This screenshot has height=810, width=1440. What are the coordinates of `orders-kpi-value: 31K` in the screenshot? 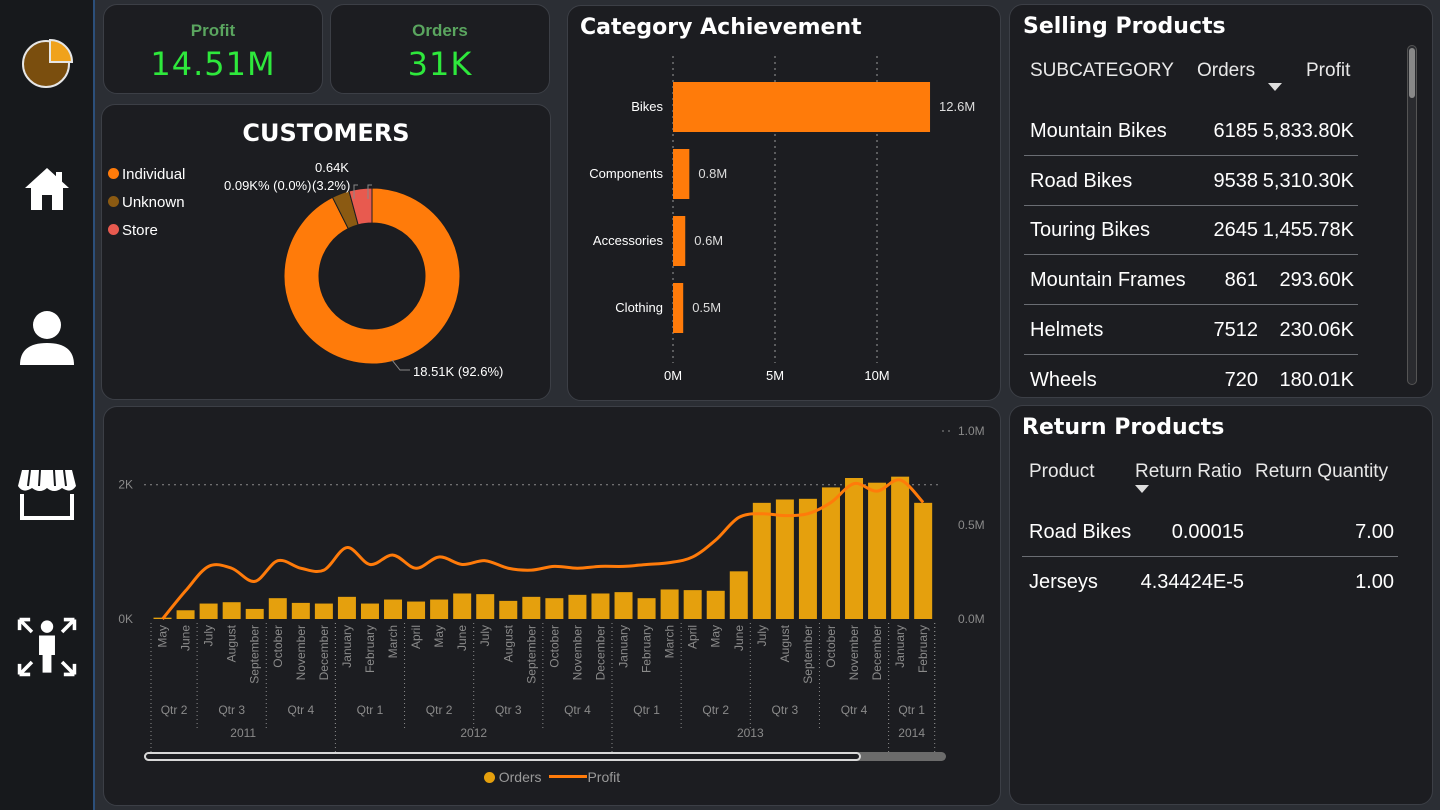 It's located at (440, 64).